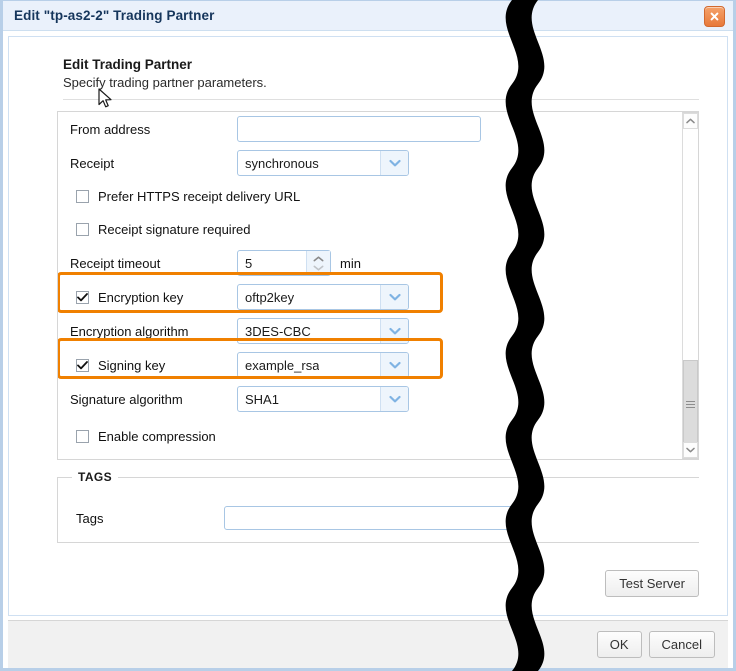 The height and width of the screenshot is (671, 736). I want to click on from-address-label: From address, so click(110, 129).